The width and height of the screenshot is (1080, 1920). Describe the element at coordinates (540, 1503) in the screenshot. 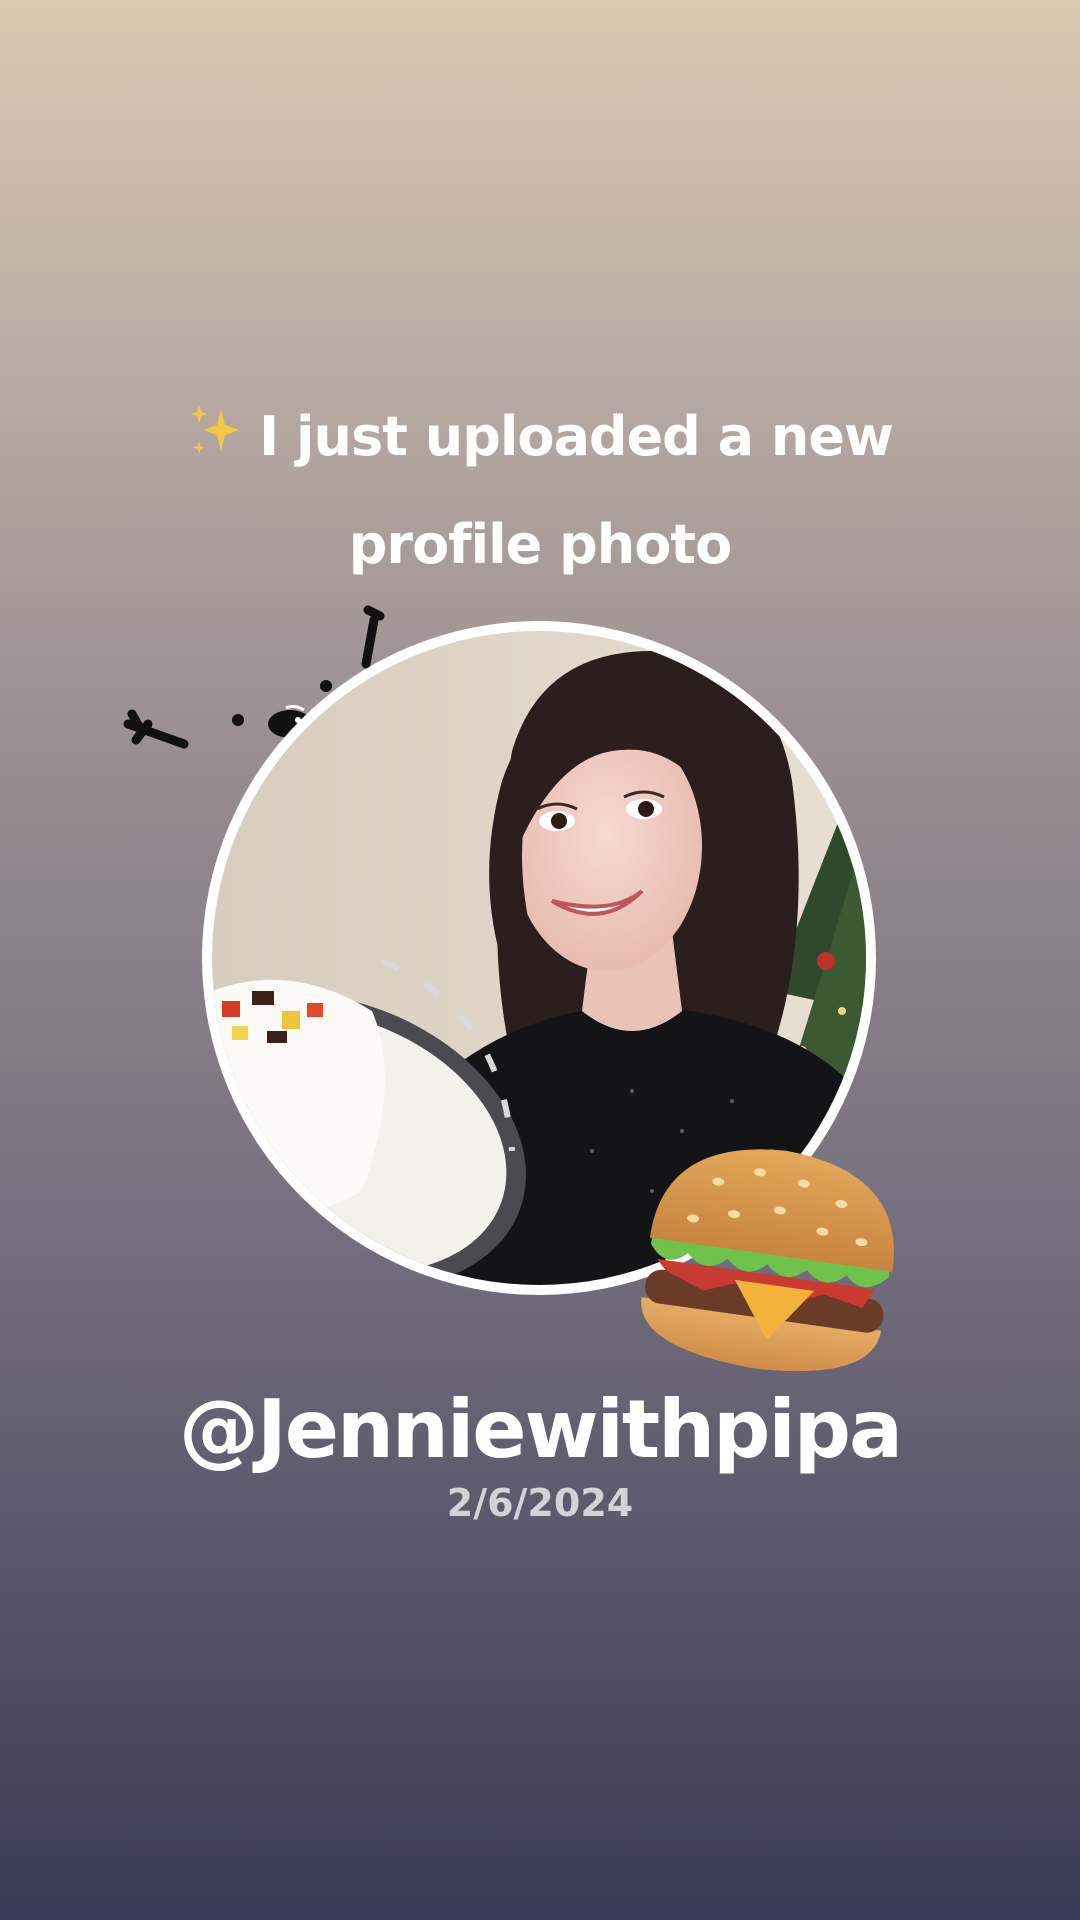

I see `upload-date: 2/6/2024` at that location.